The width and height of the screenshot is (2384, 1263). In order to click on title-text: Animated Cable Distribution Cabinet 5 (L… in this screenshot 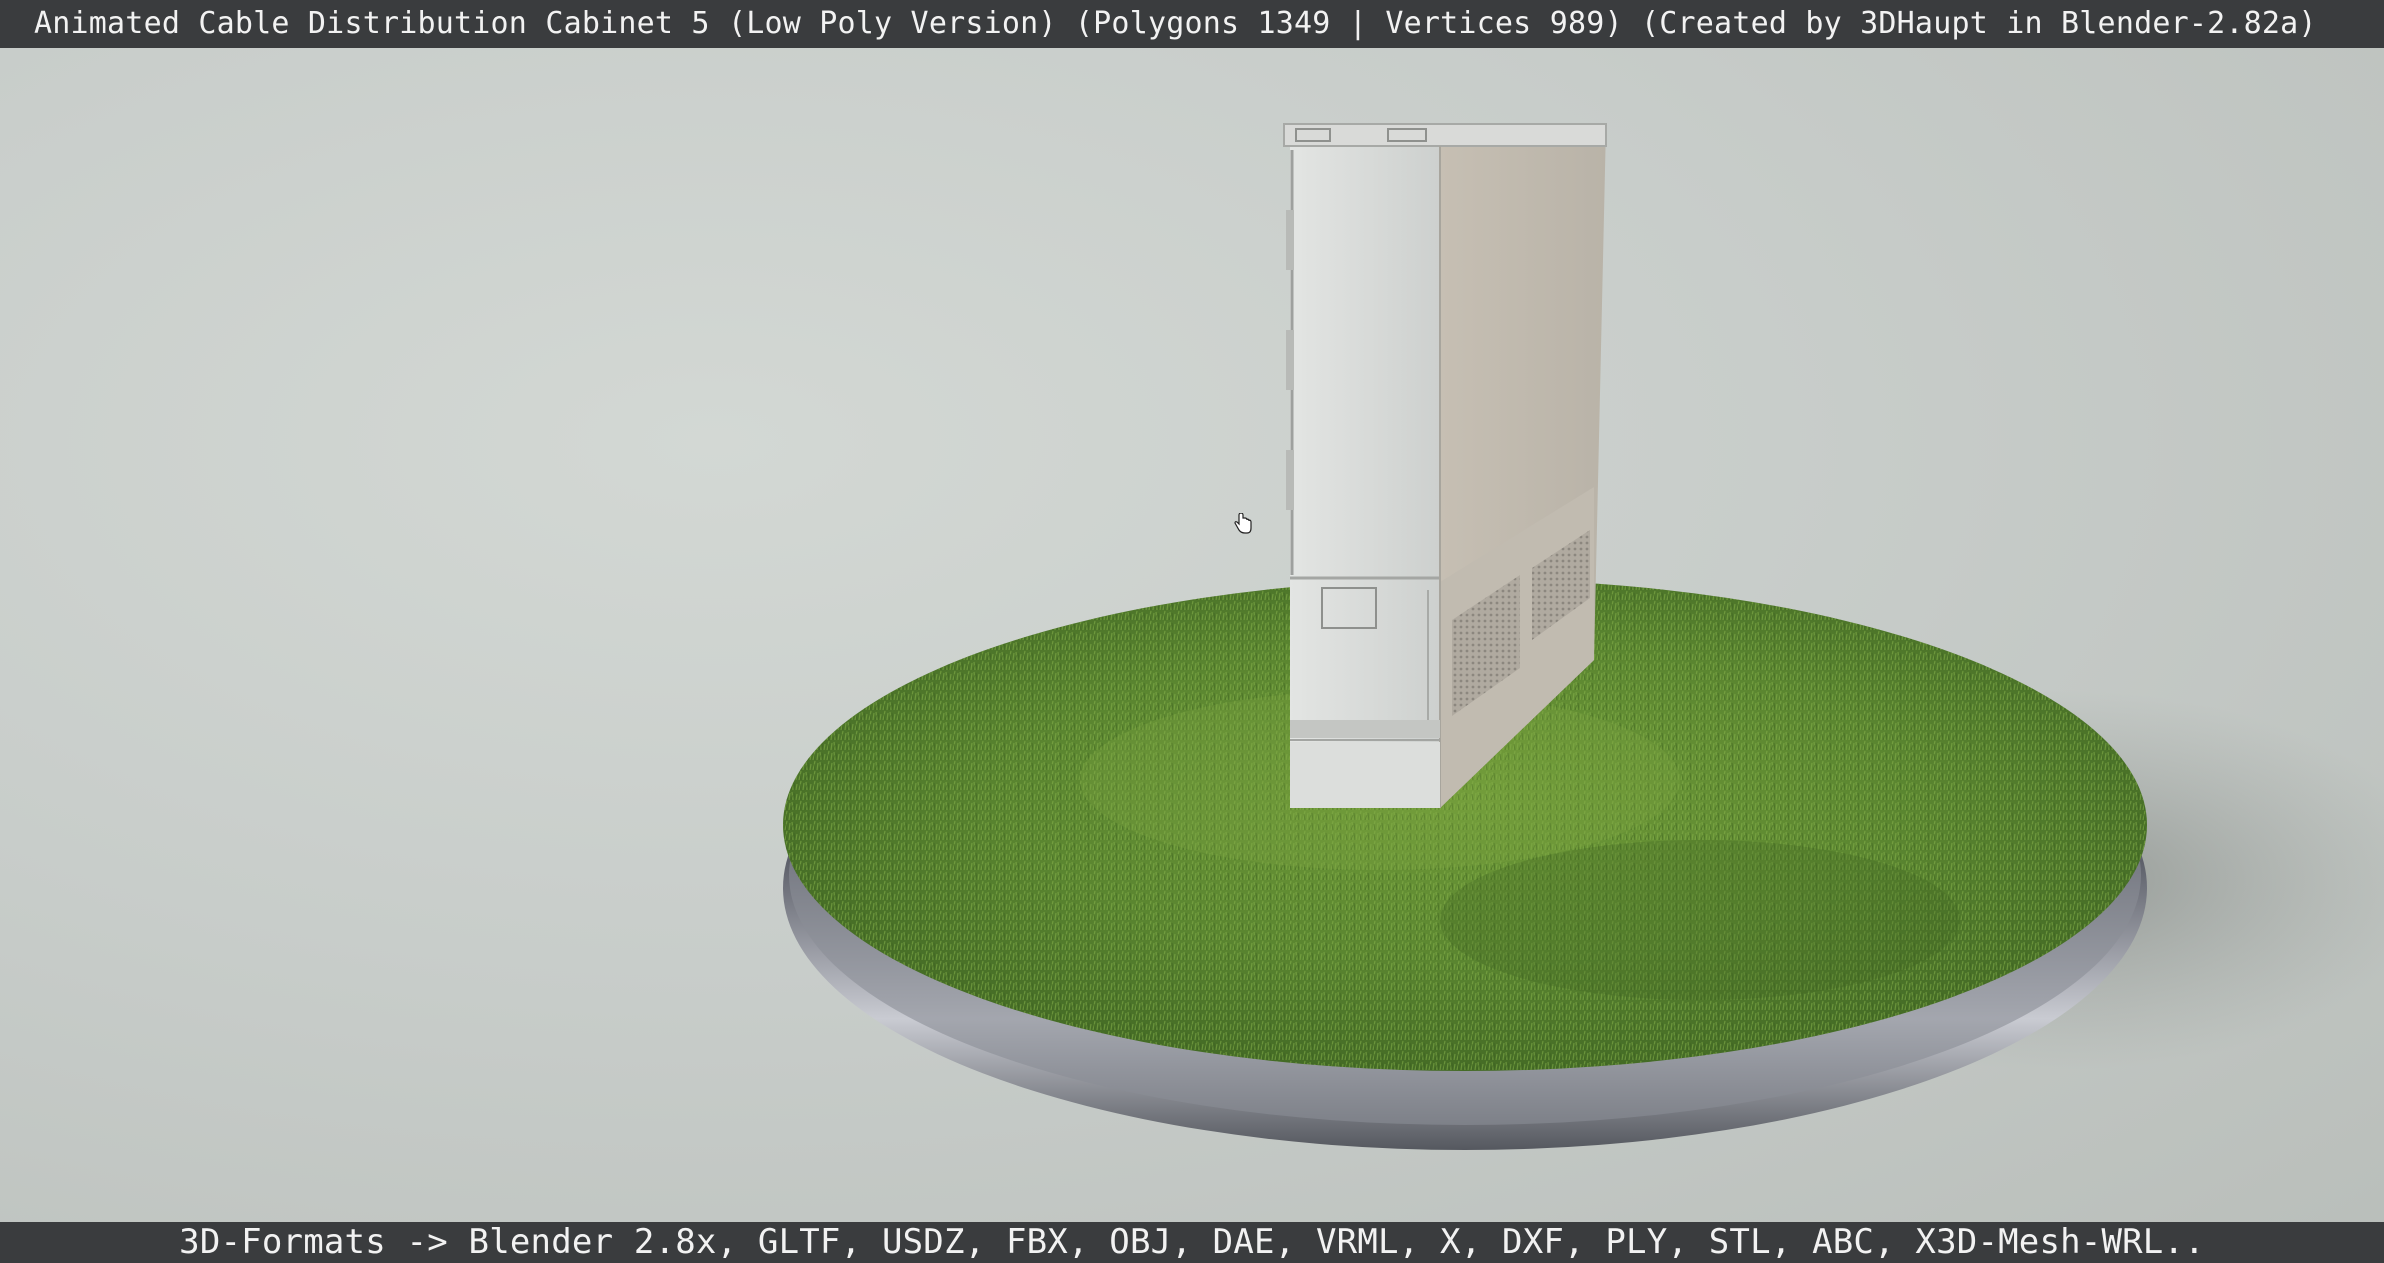, I will do `click(1175, 23)`.